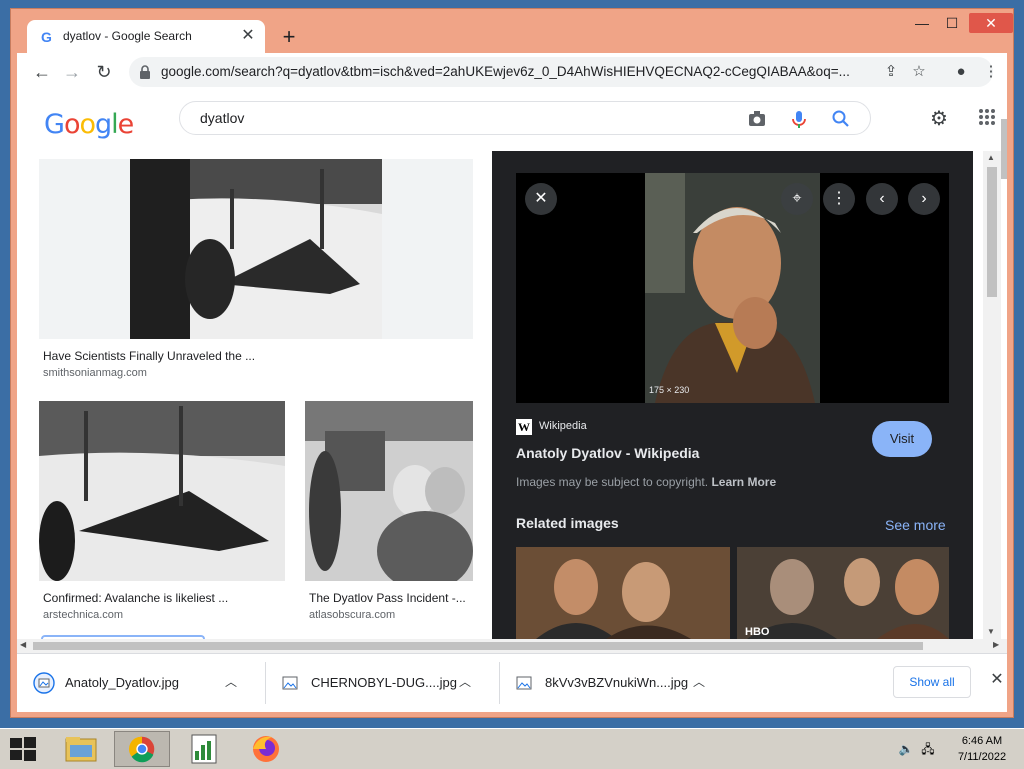  What do you see at coordinates (525, 118) in the screenshot?
I see `search-box: dyatlov` at bounding box center [525, 118].